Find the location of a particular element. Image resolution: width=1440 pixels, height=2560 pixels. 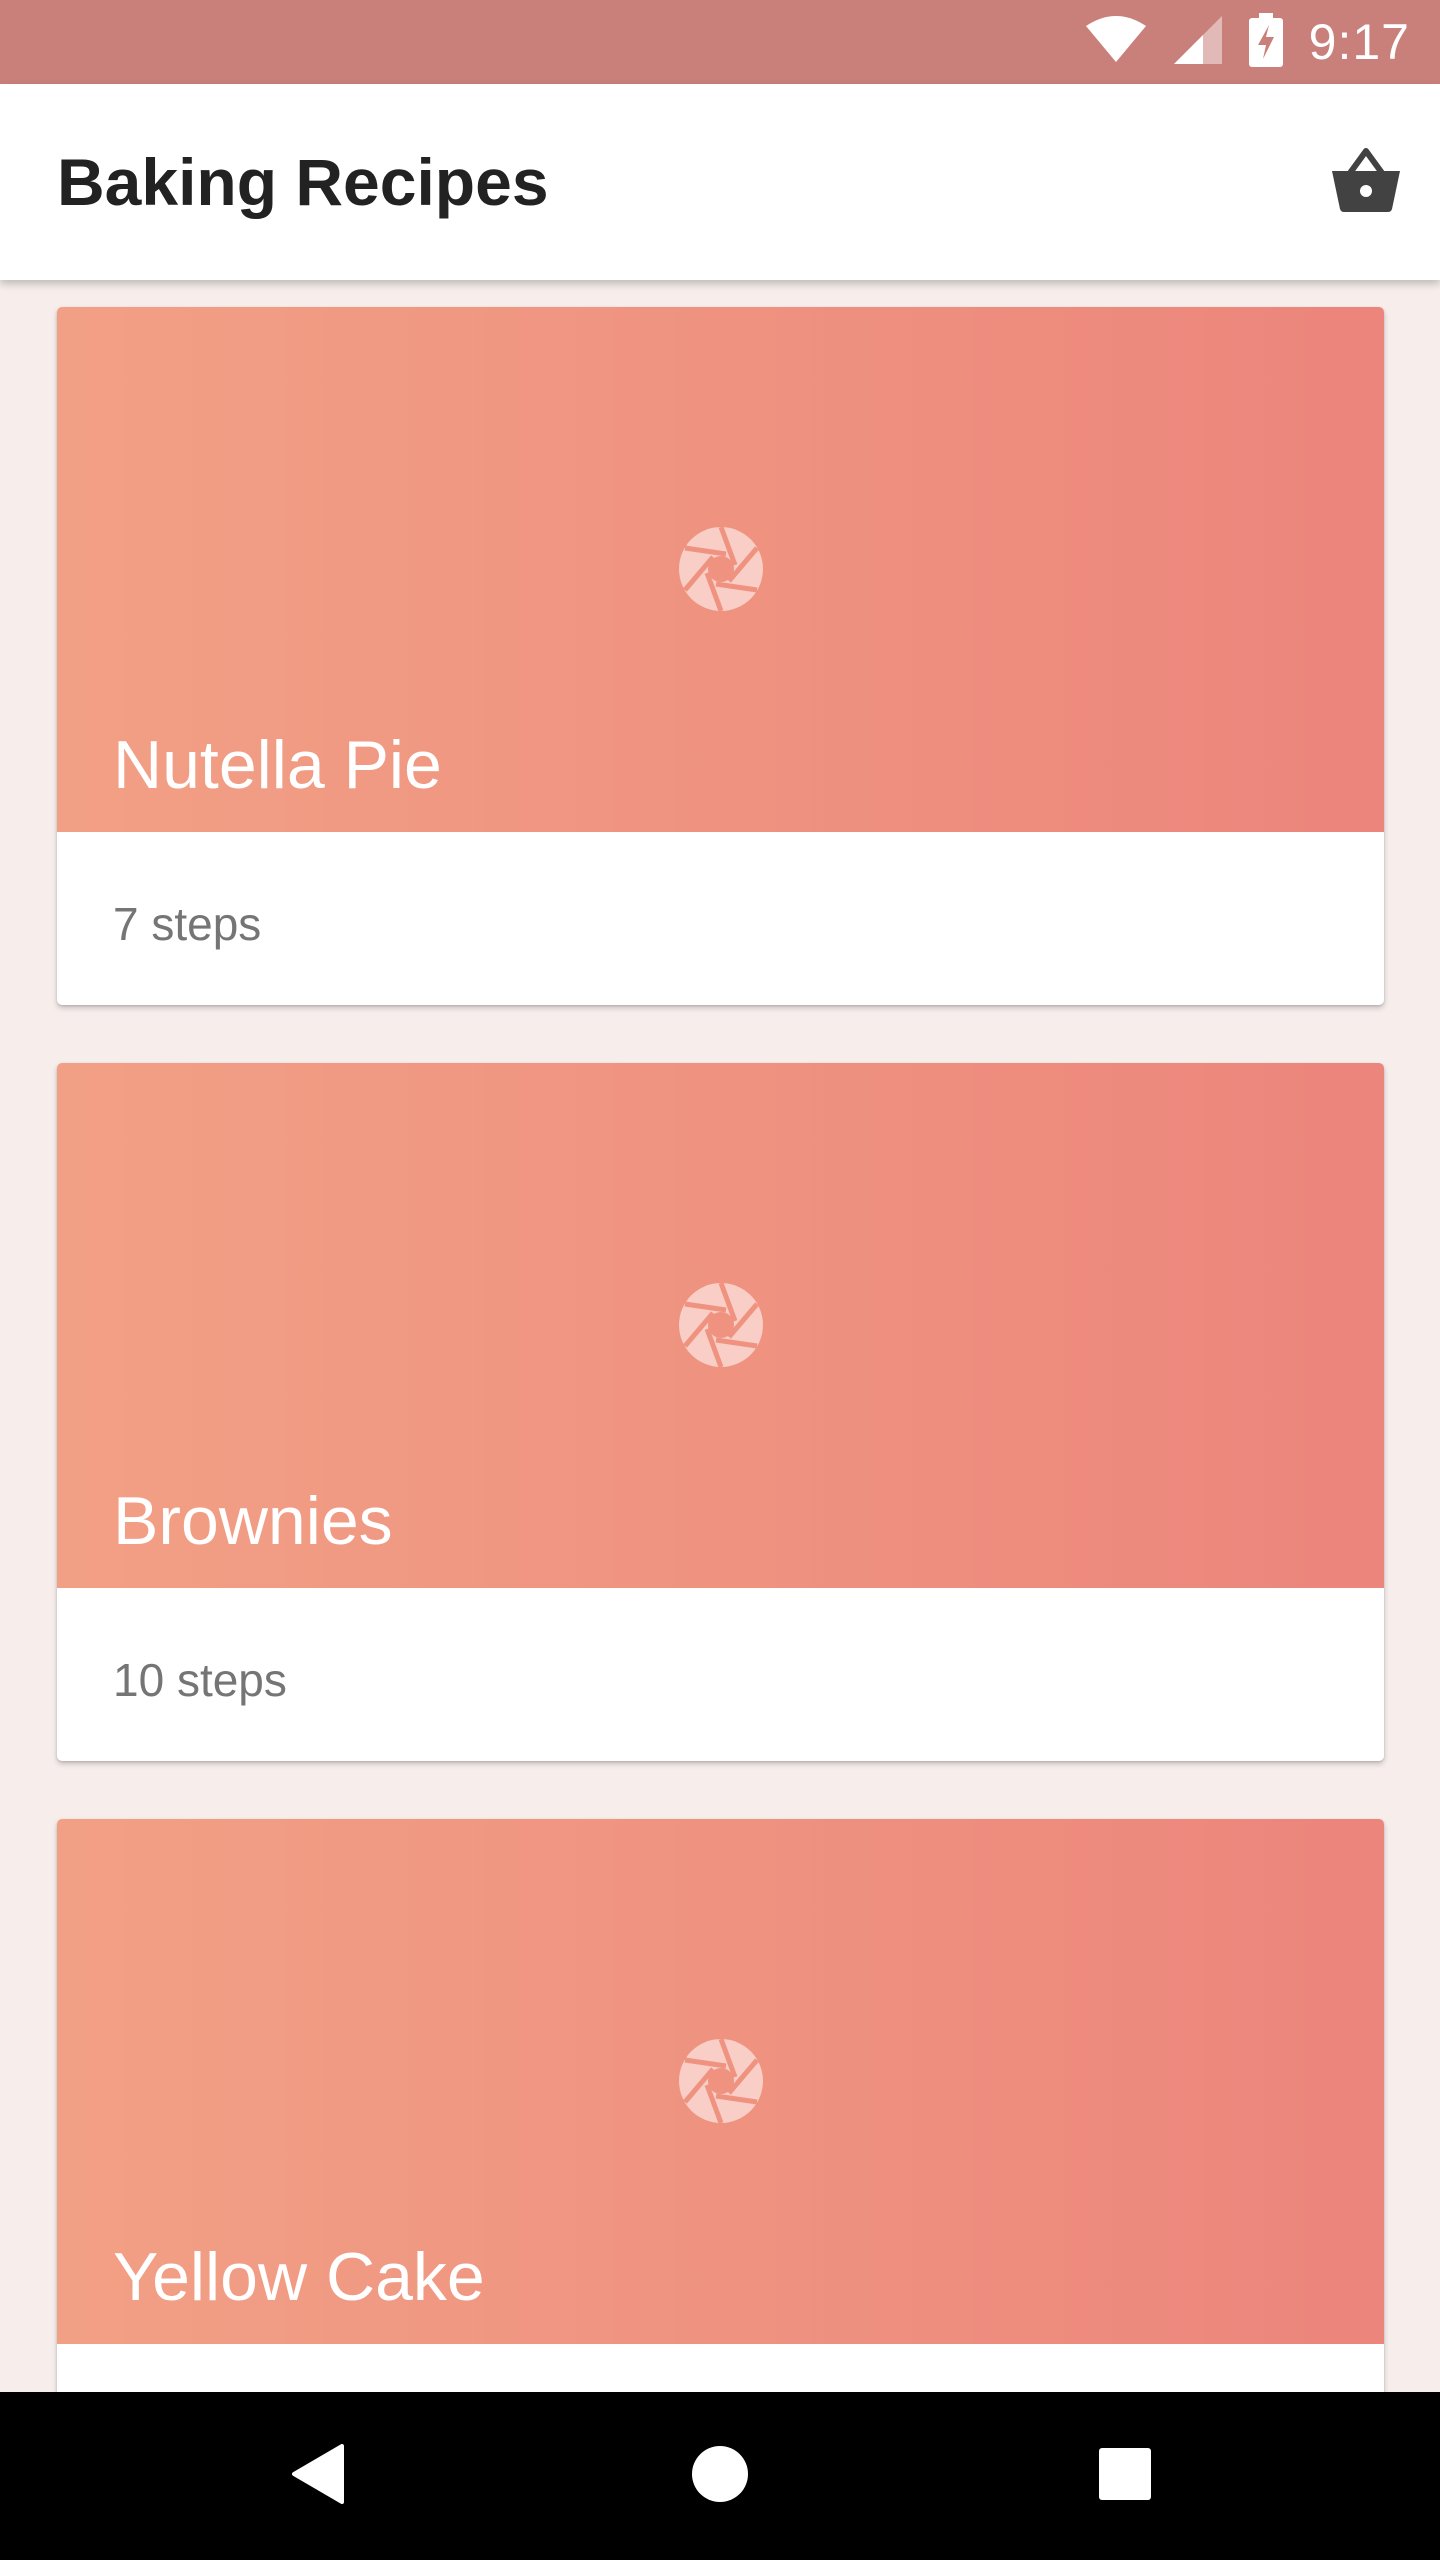

status-bar: 9:17 is located at coordinates (720, 42).